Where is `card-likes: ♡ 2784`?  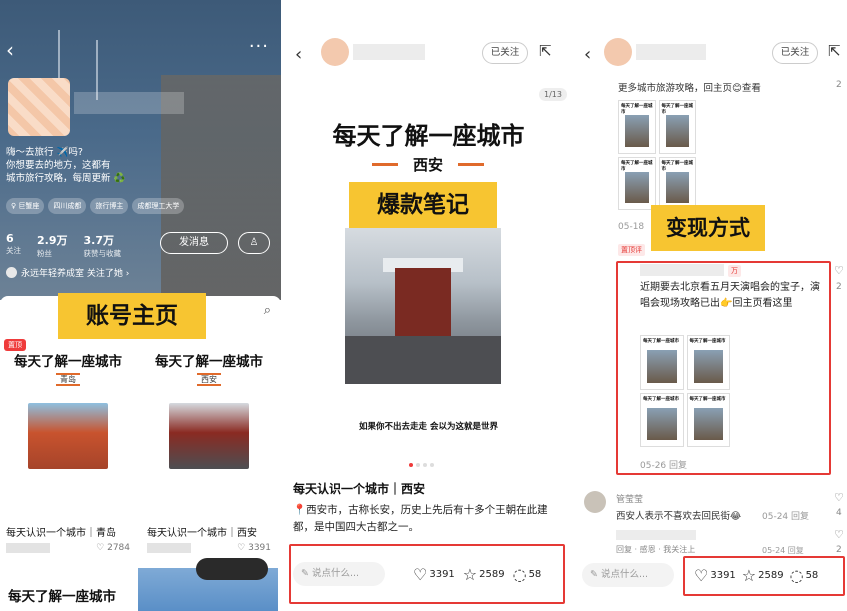 card-likes: ♡ 2784 is located at coordinates (113, 548).